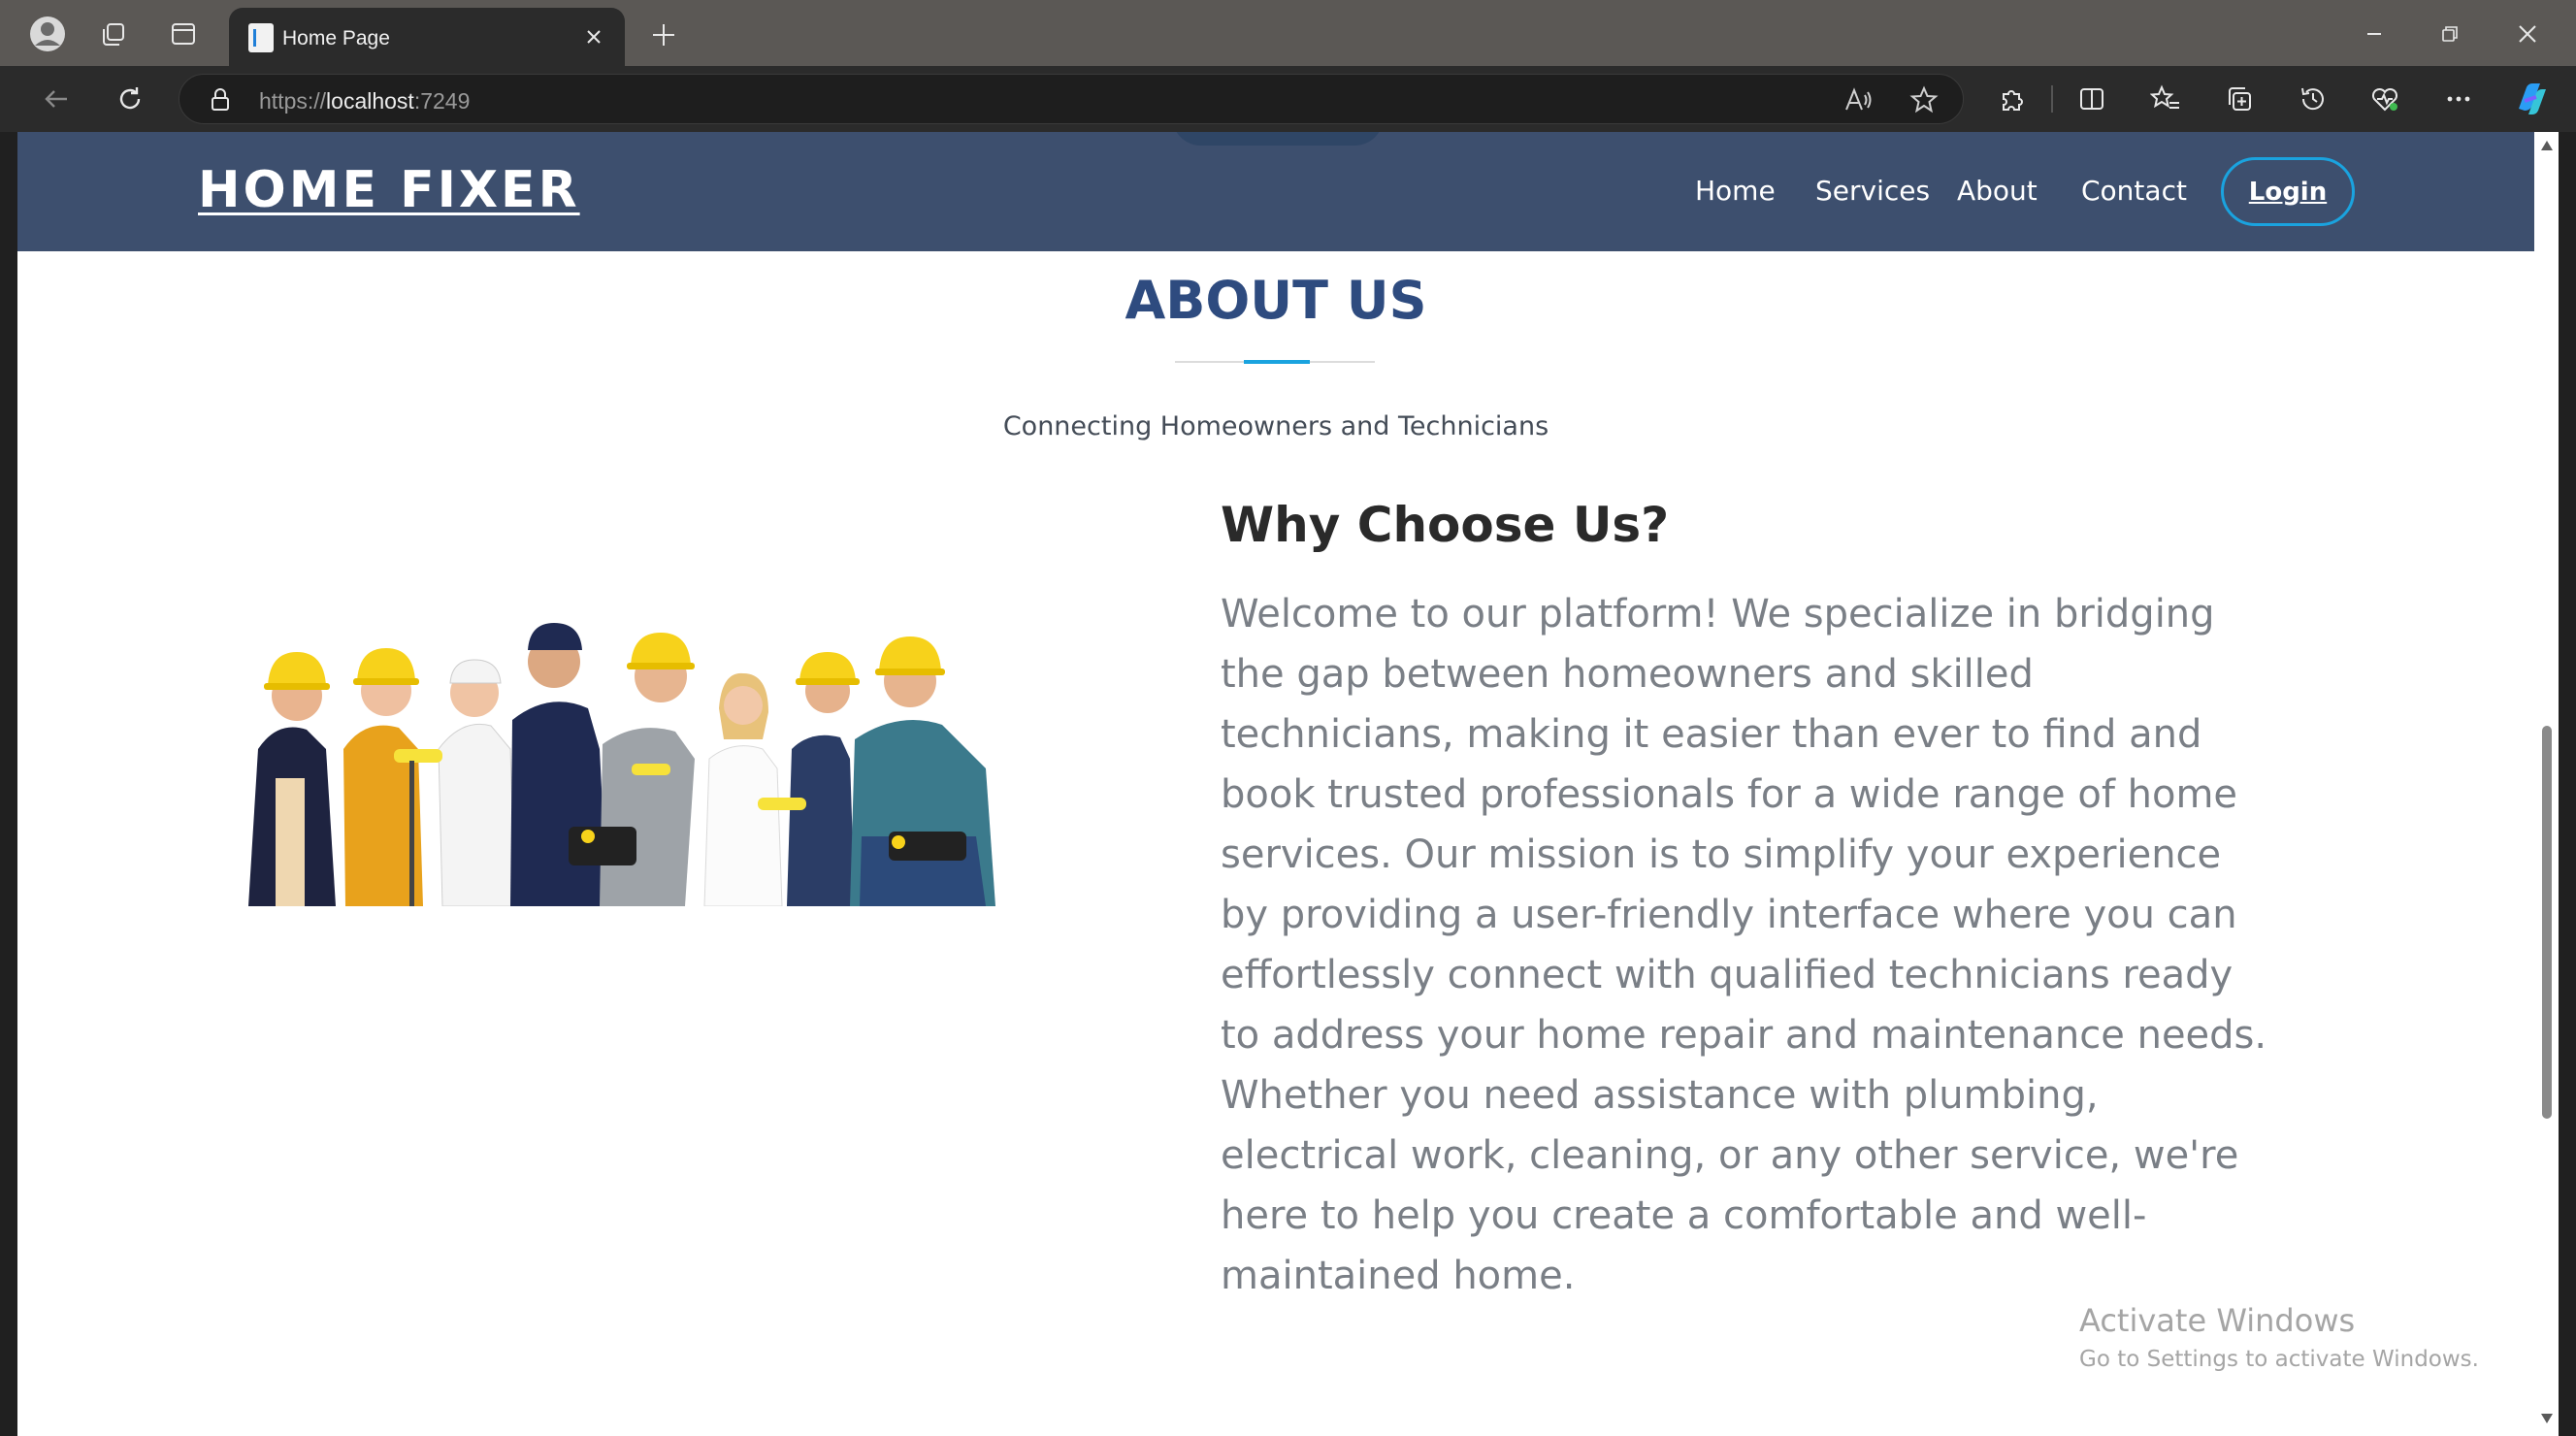 The width and height of the screenshot is (2576, 1436). What do you see at coordinates (1277, 362) in the screenshot?
I see `title-divider-accent` at bounding box center [1277, 362].